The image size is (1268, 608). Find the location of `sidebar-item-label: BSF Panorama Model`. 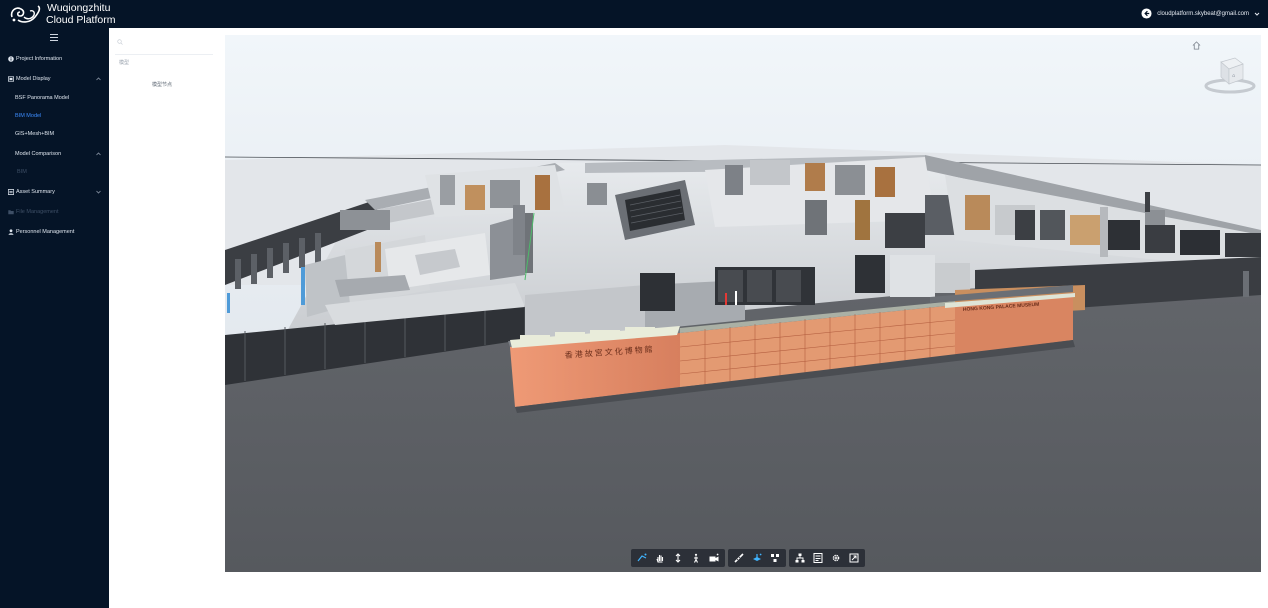

sidebar-item-label: BSF Panorama Model is located at coordinates (42, 98).